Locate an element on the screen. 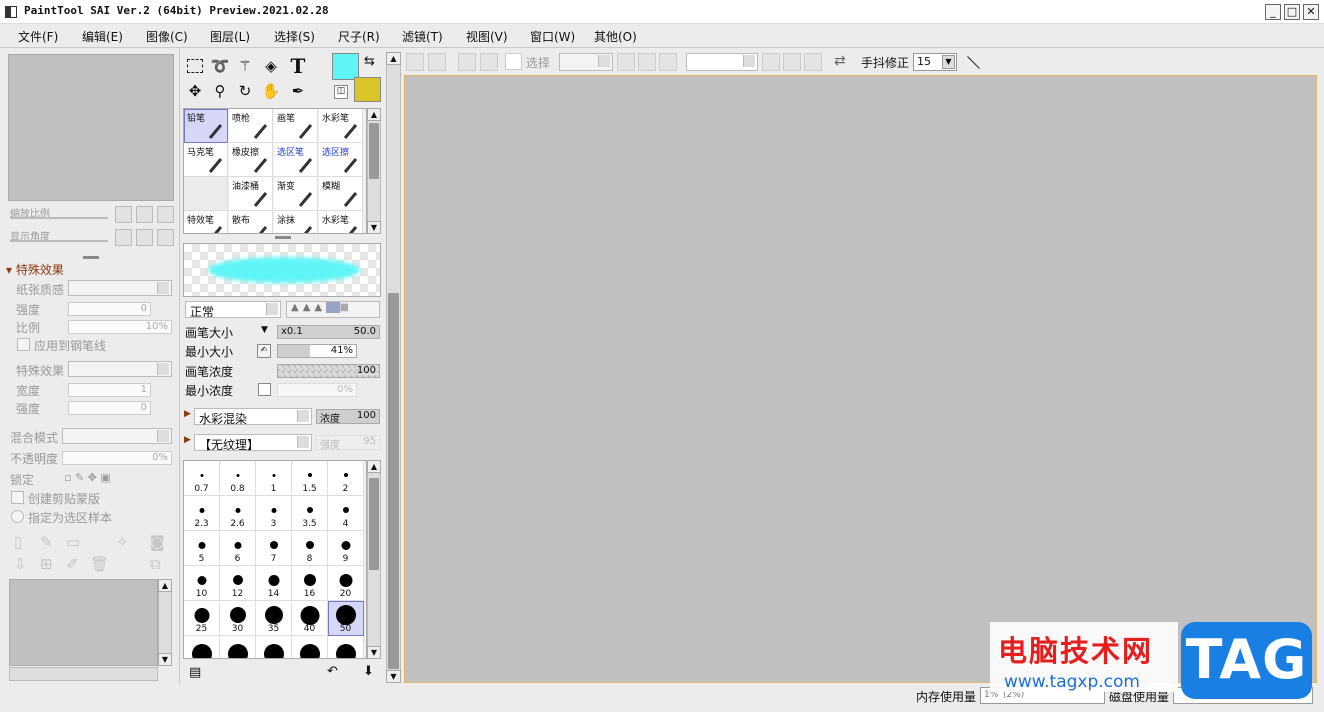 This screenshot has height=712, width=1324. zoom-tool: ⚲ is located at coordinates (220, 91).